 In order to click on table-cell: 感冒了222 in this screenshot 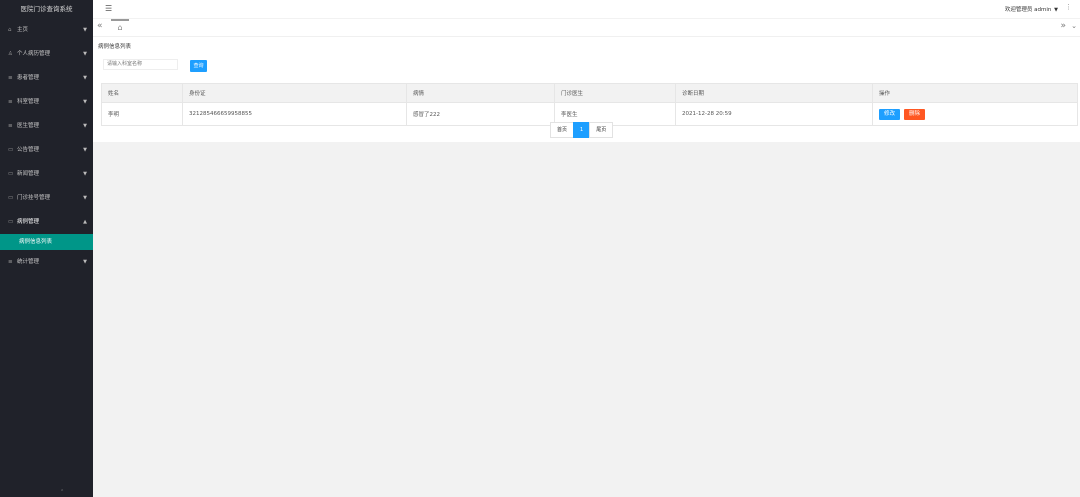, I will do `click(480, 114)`.